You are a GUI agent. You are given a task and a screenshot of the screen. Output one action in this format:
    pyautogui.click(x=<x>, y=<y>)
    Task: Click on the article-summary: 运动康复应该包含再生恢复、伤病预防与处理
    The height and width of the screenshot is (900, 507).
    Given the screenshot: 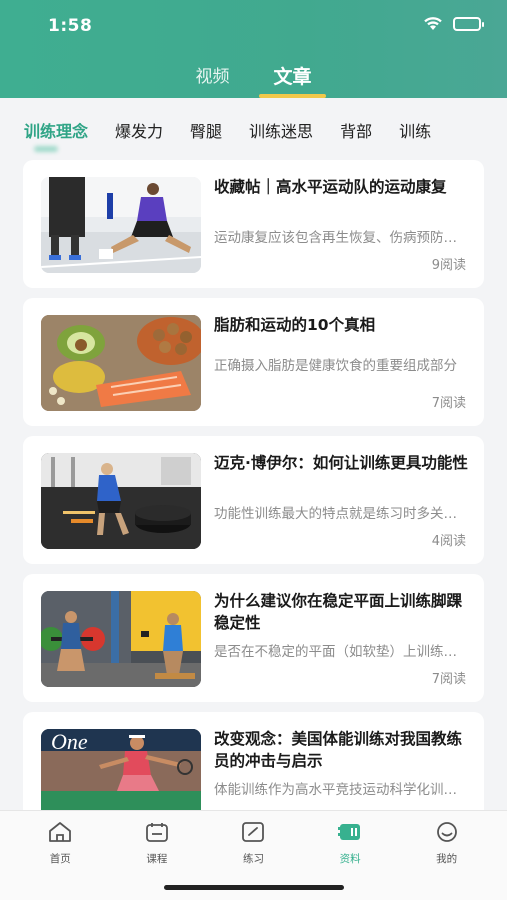 What is the action you would take?
    pyautogui.click(x=341, y=238)
    